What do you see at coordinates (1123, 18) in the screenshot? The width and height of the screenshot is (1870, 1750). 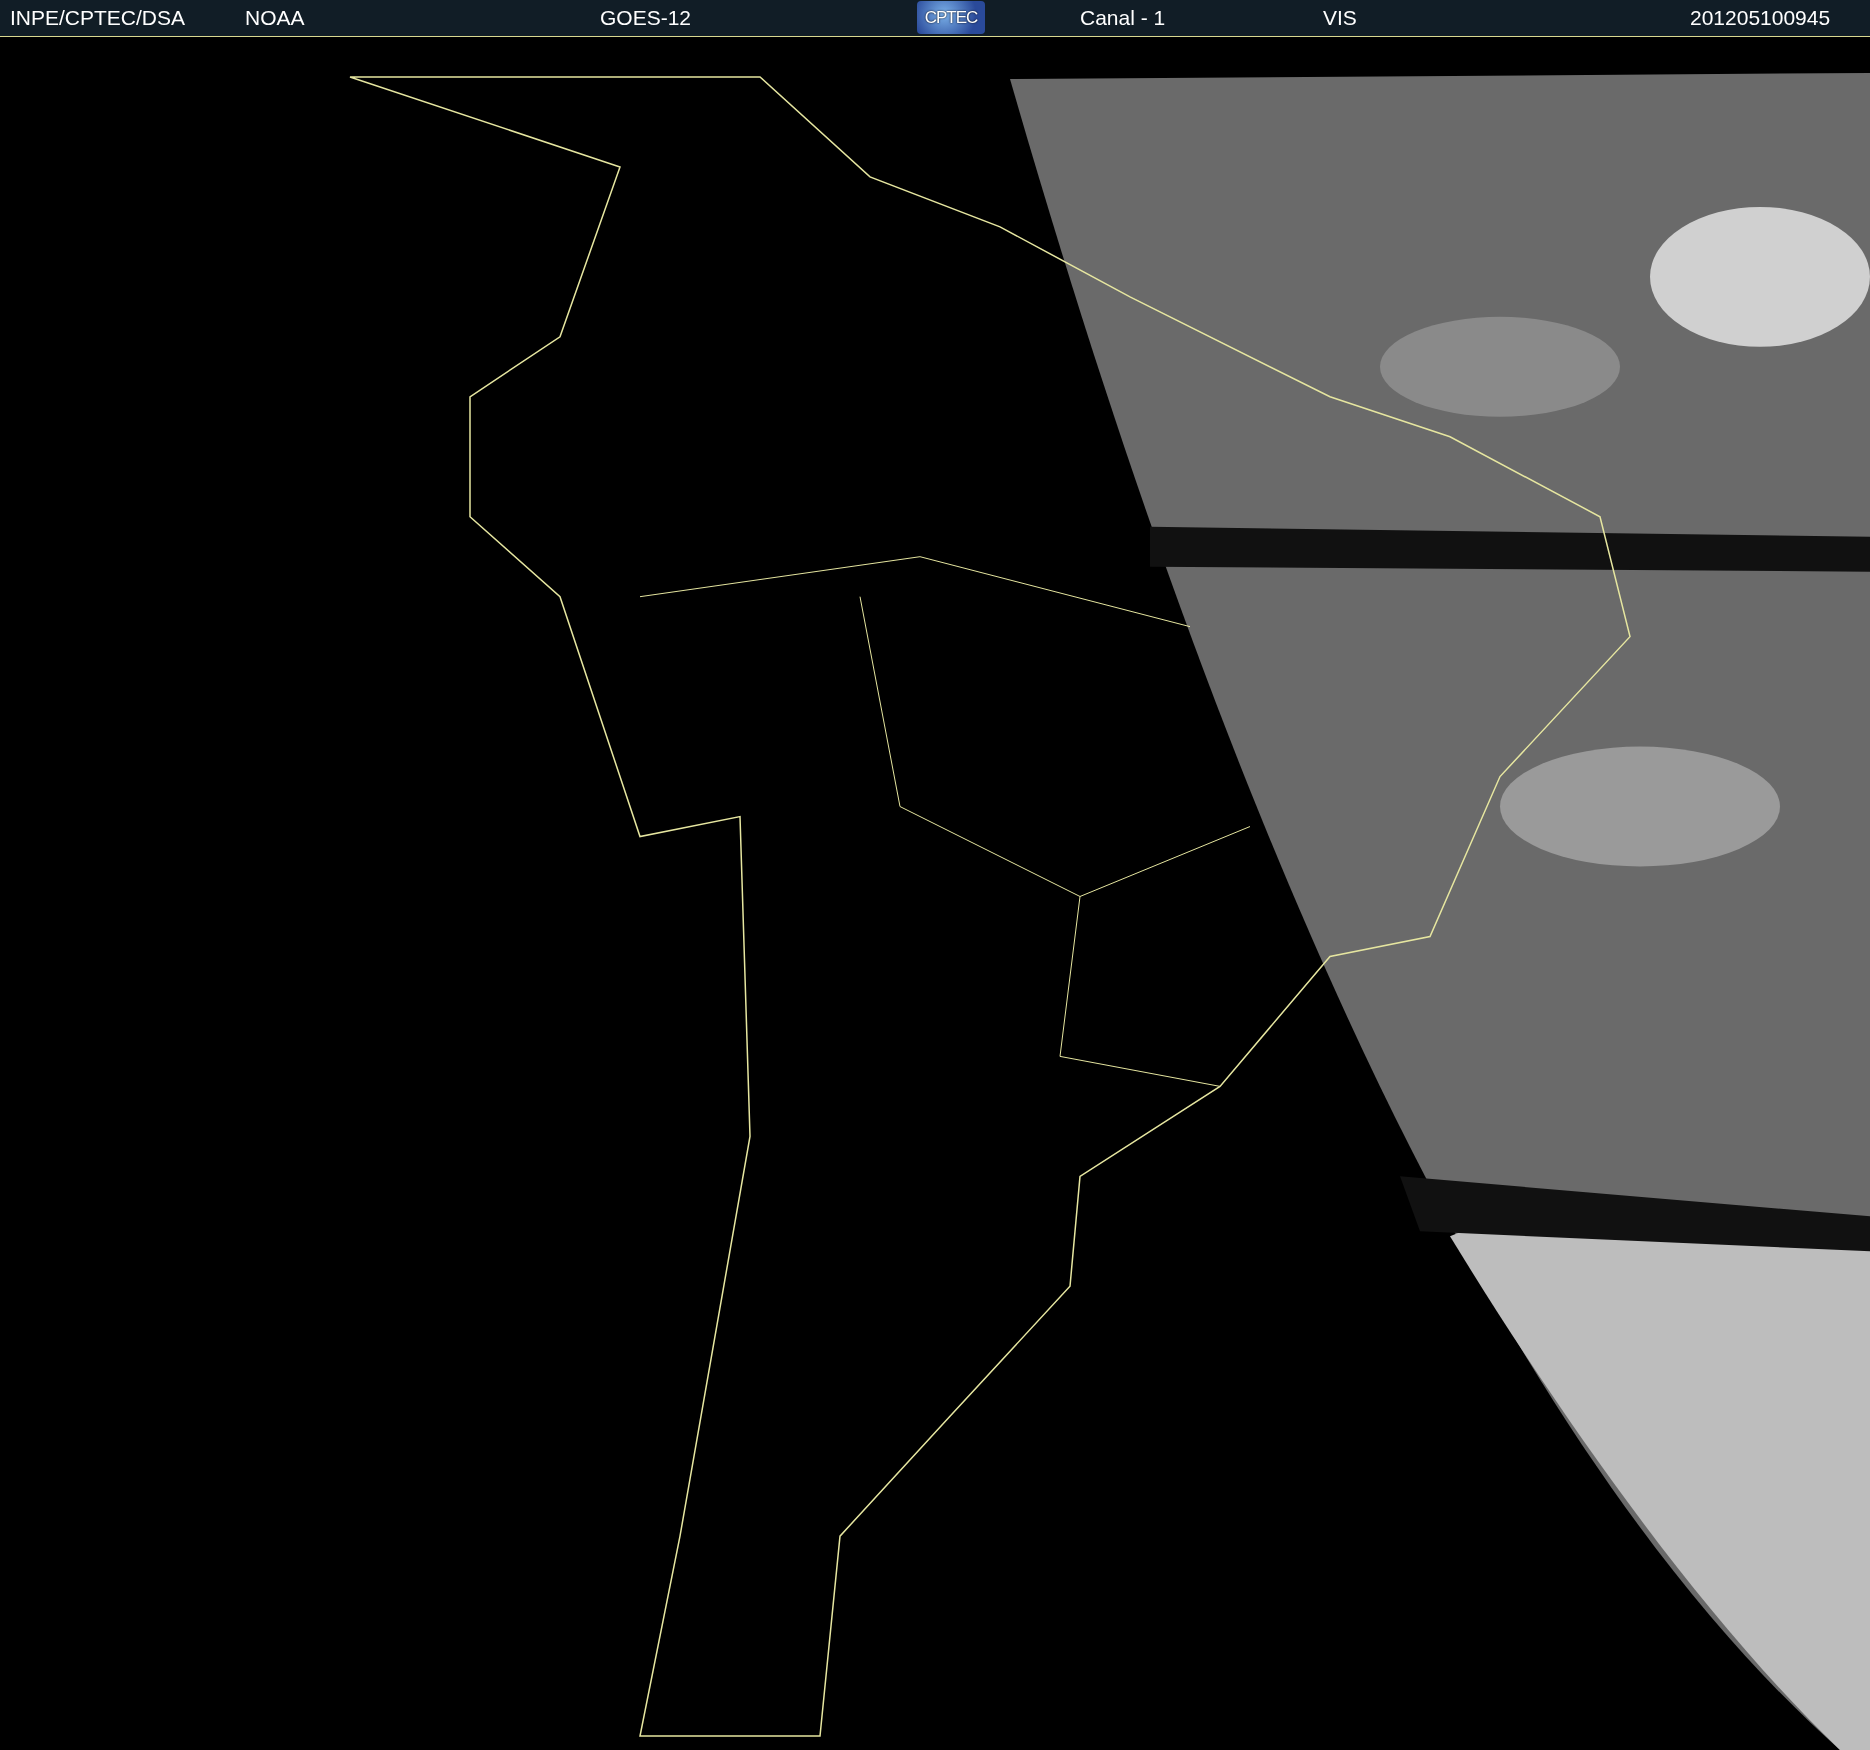 I see `channel-label: Canal - 1` at bounding box center [1123, 18].